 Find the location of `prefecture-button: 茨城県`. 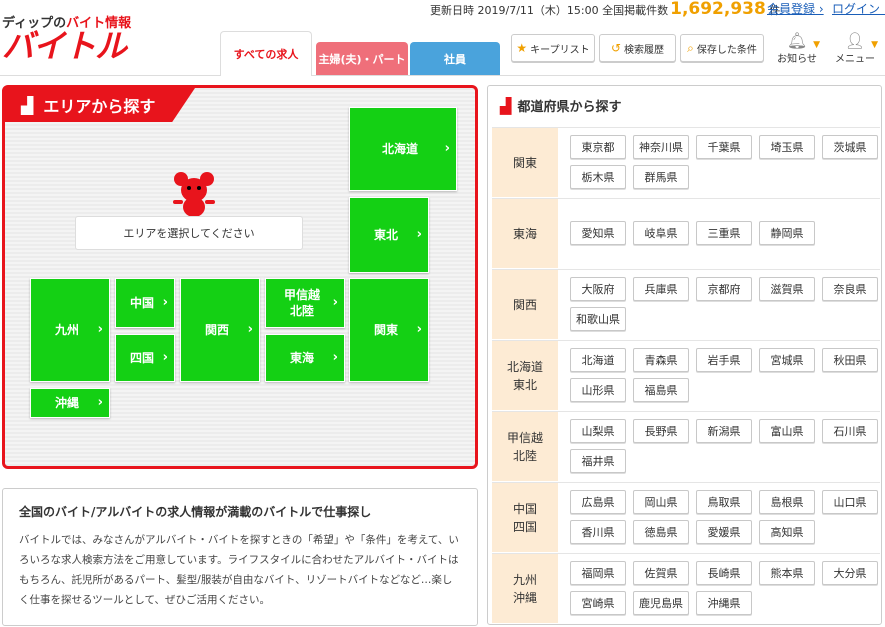

prefecture-button: 茨城県 is located at coordinates (850, 147).